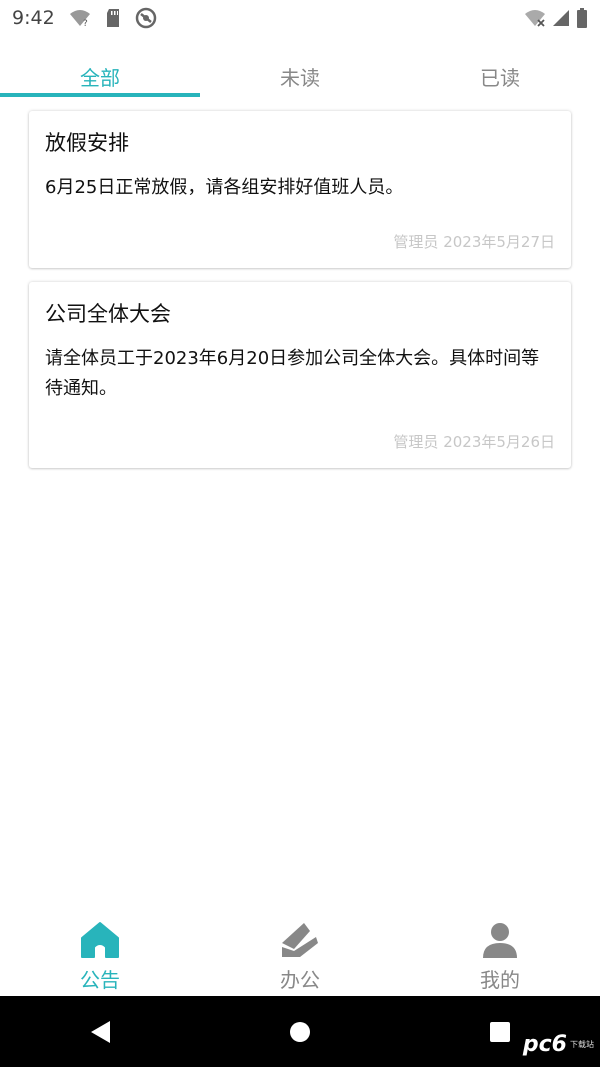 This screenshot has height=1067, width=600. I want to click on watermark-sub: 下载站, so click(582, 1044).